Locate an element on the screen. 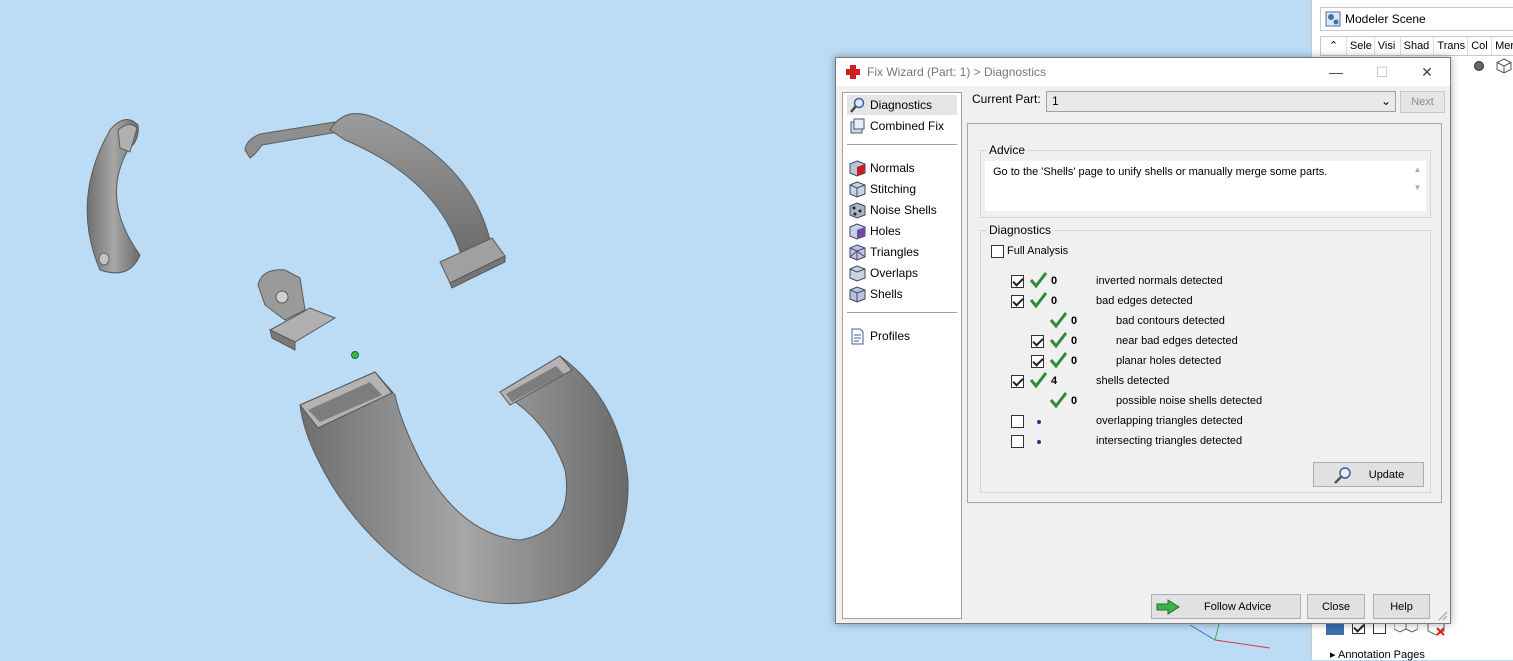  combined-fix-icon is located at coordinates (857, 125).